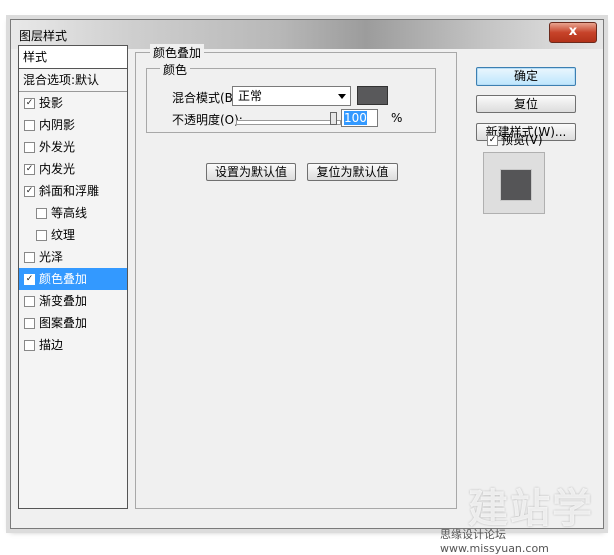 The width and height of the screenshot is (614, 555). Describe the element at coordinates (250, 96) in the screenshot. I see `blend-mode-value: 正常` at that location.